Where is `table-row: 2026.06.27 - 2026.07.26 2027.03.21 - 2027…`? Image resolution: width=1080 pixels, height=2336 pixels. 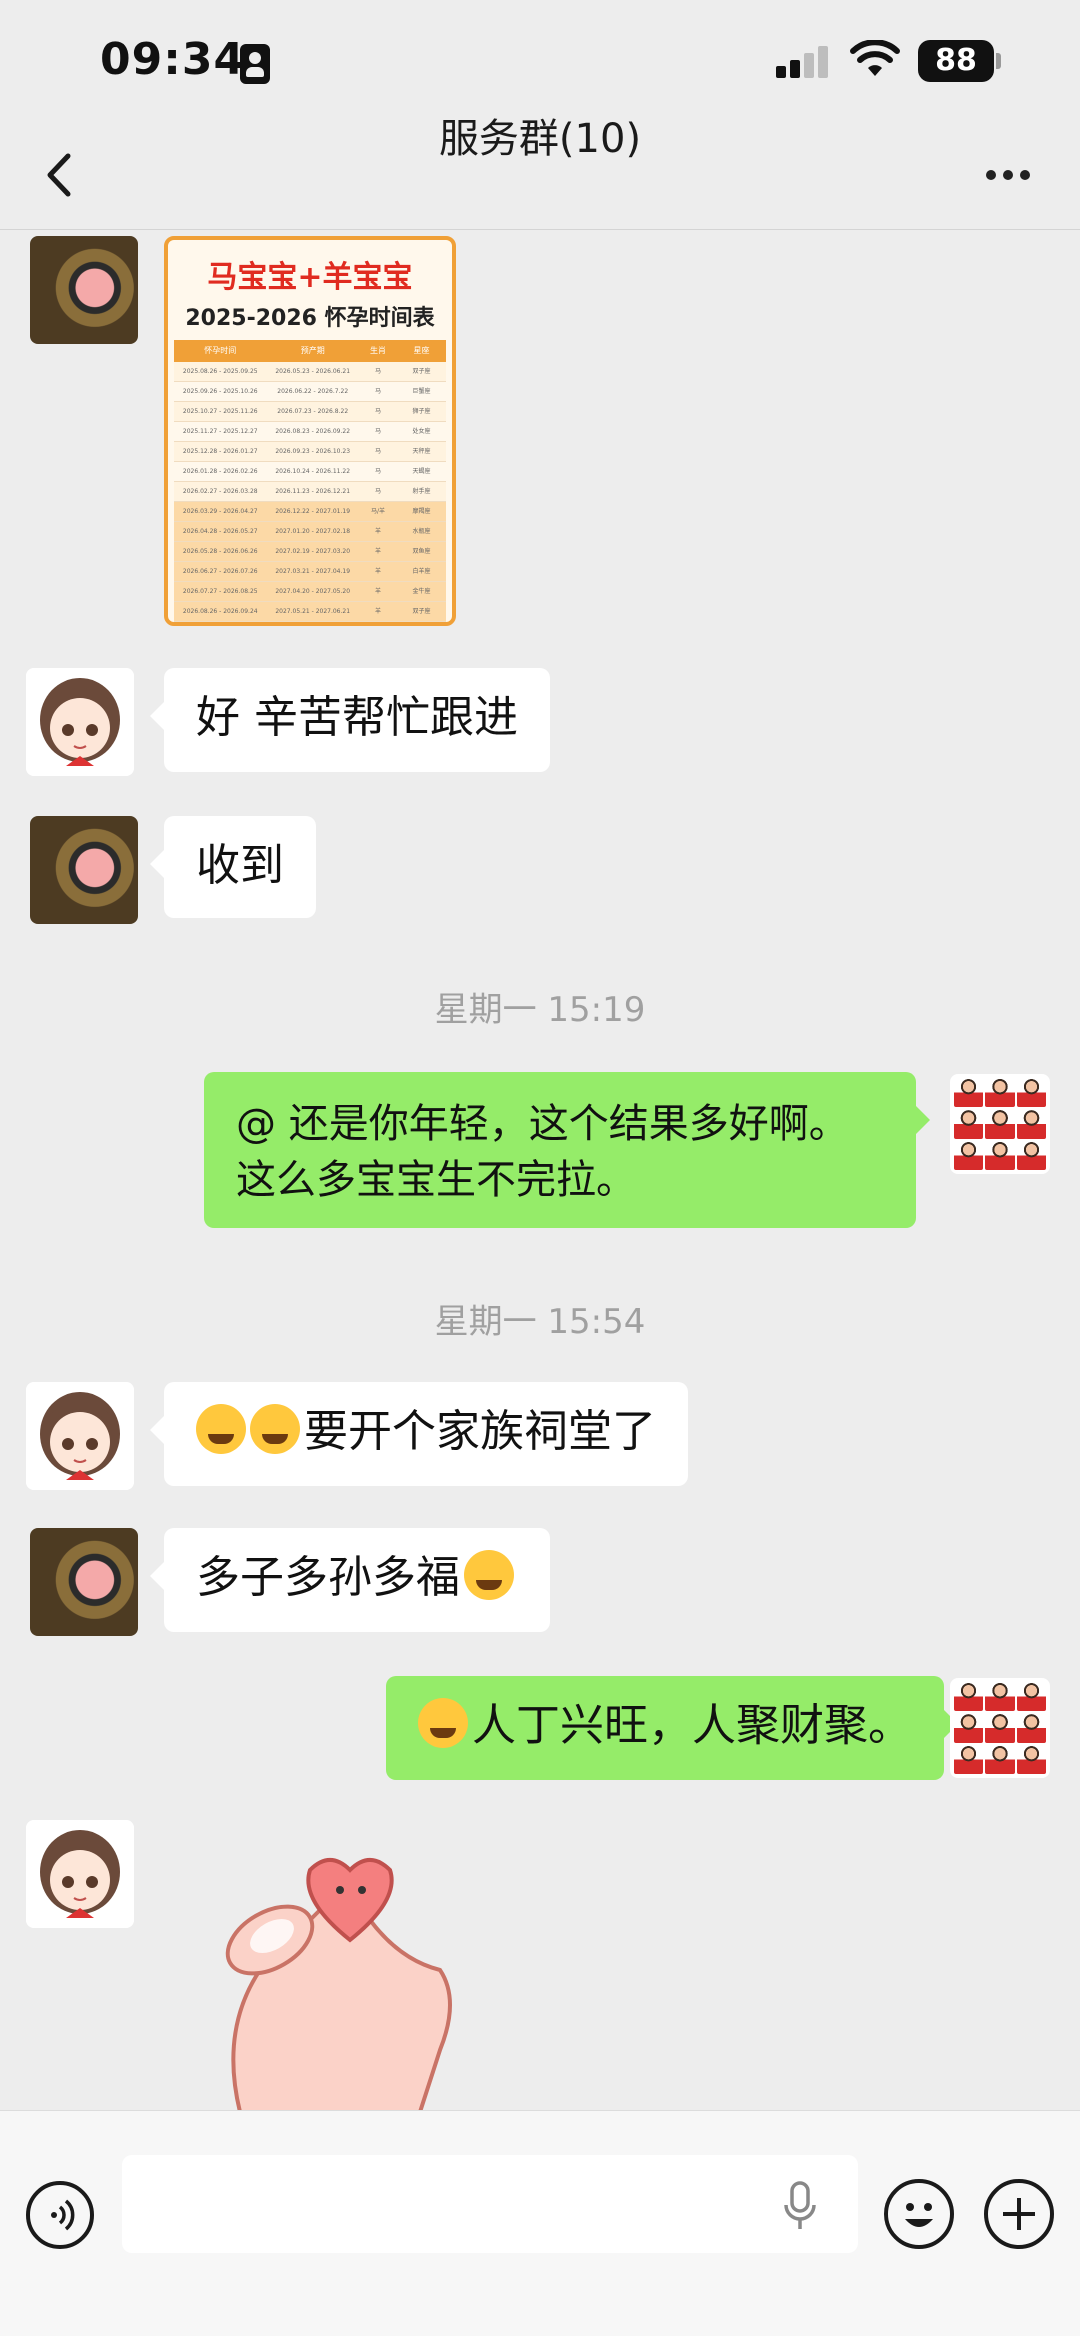 table-row: 2026.06.27 - 2026.07.26 2027.03.21 - 2027… is located at coordinates (310, 572).